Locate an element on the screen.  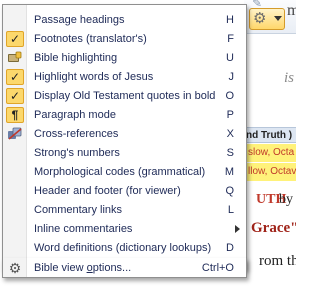
view-options-dropdown-button: ⚙ is located at coordinates (267, 19).